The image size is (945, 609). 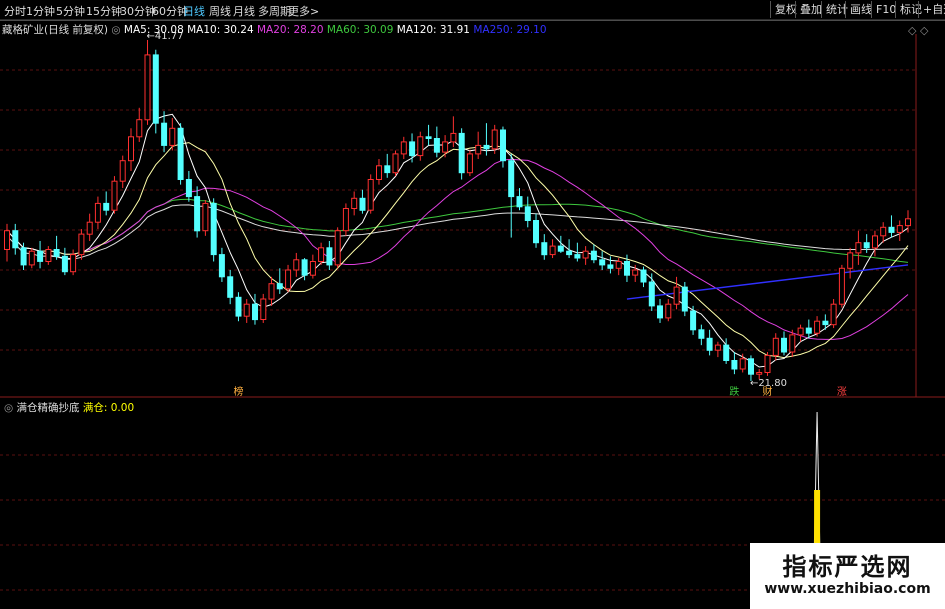 What do you see at coordinates (457, 230) in the screenshot?
I see `ma60-line` at bounding box center [457, 230].